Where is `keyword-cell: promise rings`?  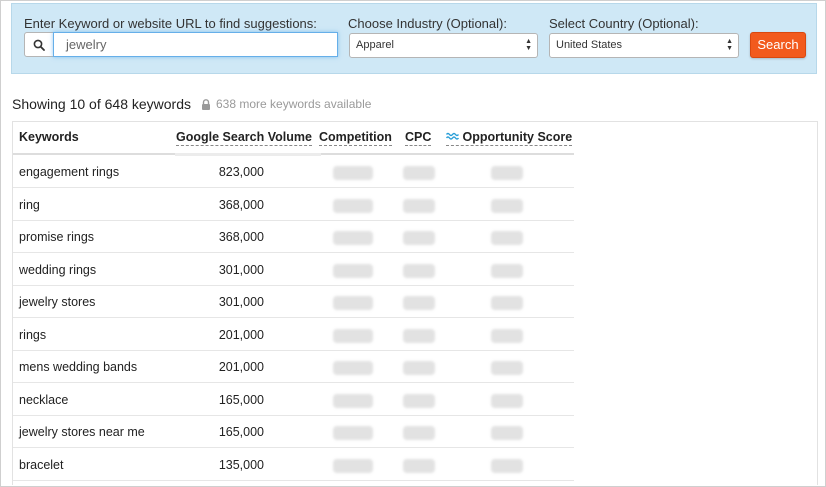 keyword-cell: promise rings is located at coordinates (57, 237).